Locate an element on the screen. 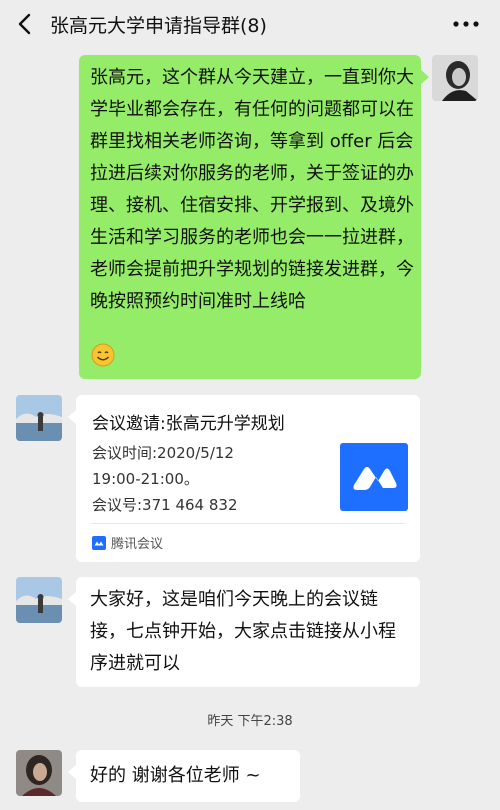 This screenshot has width=500, height=810. meeting-id: 会议号:371 464 832 is located at coordinates (165, 505).